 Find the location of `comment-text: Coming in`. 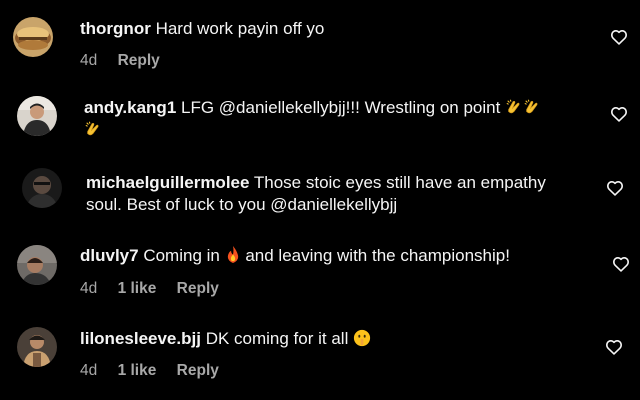

comment-text: Coming in is located at coordinates (181, 255).